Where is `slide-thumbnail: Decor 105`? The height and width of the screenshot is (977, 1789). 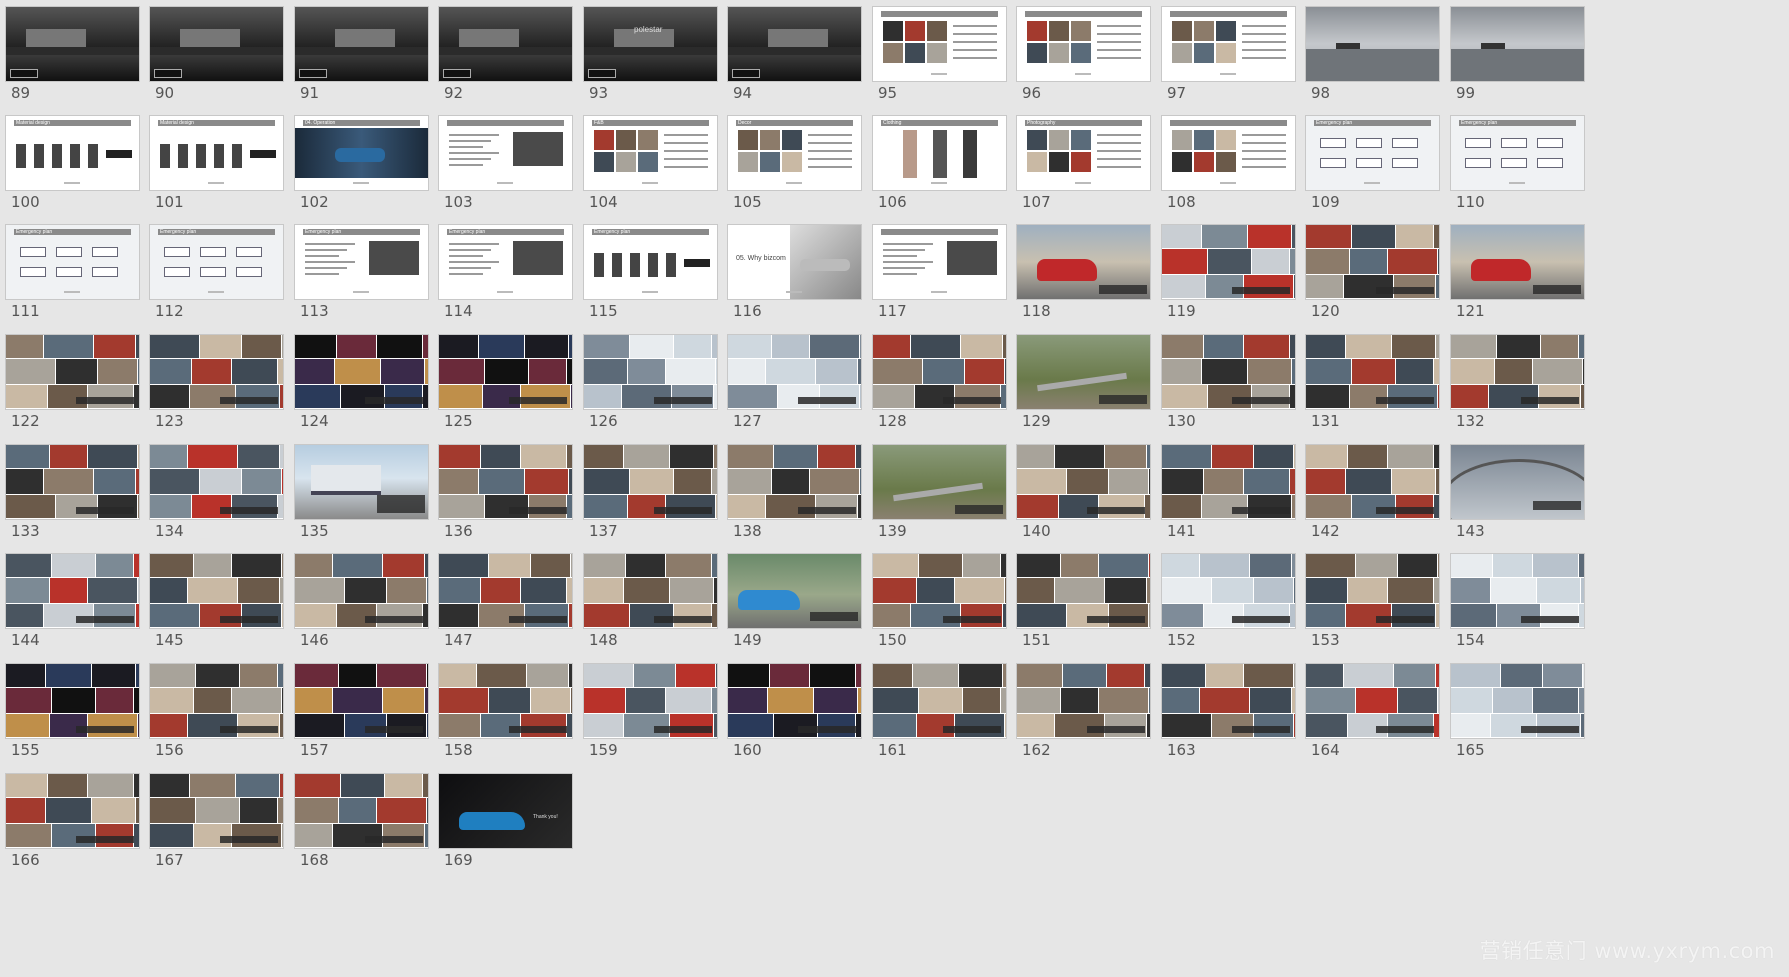 slide-thumbnail: Decor 105 is located at coordinates (794, 167).